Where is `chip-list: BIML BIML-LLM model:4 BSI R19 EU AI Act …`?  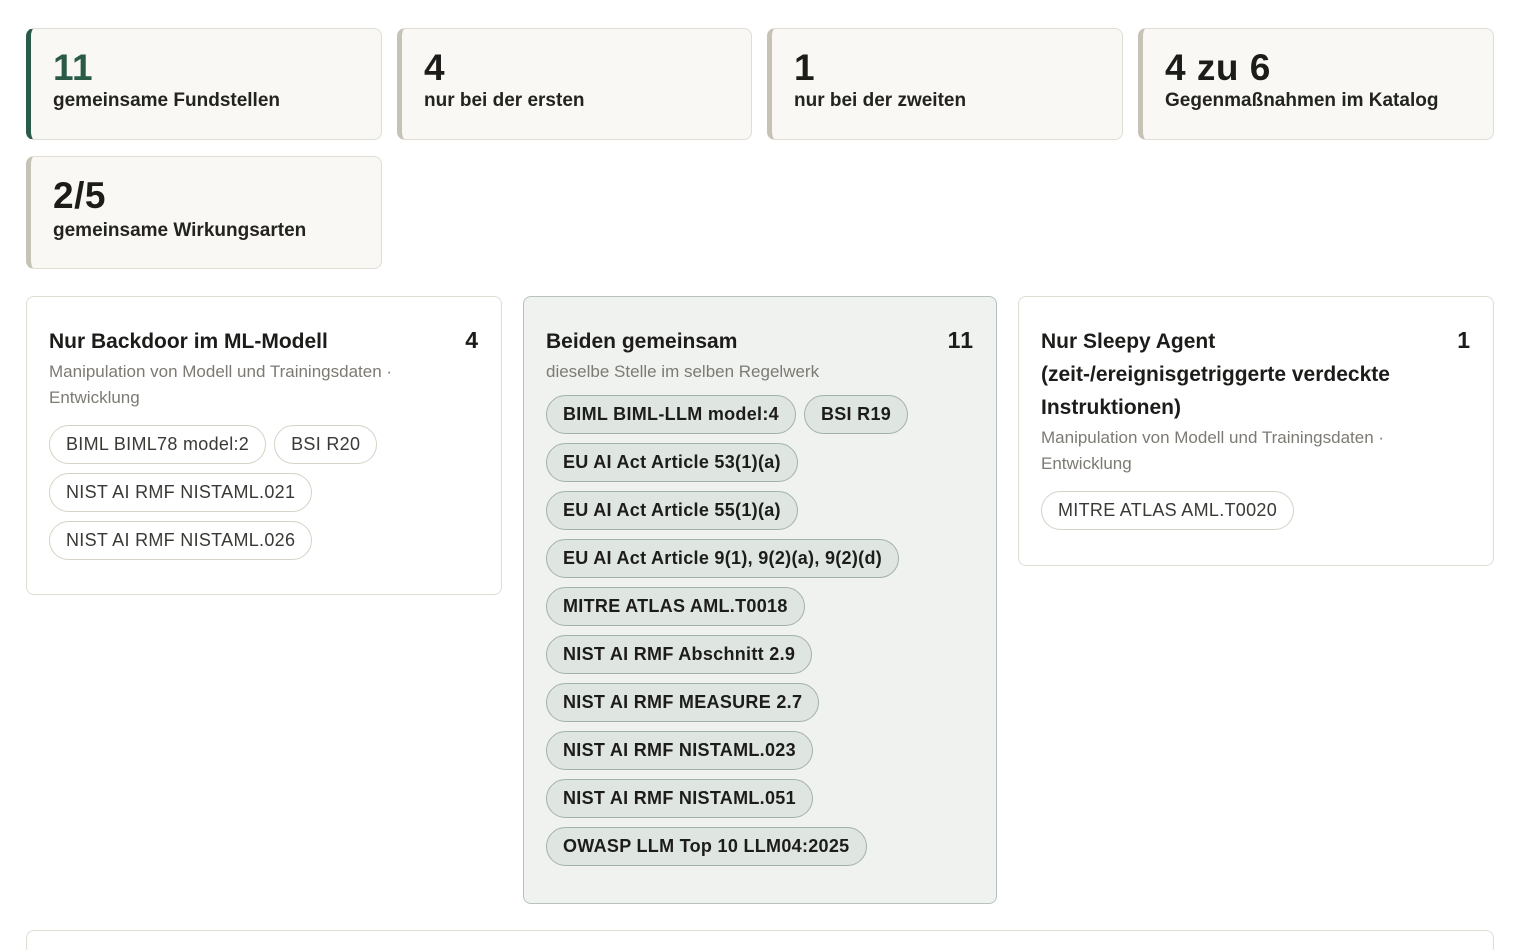 chip-list: BIML BIML-LLM model:4 BSI R19 EU AI Act … is located at coordinates (736, 635).